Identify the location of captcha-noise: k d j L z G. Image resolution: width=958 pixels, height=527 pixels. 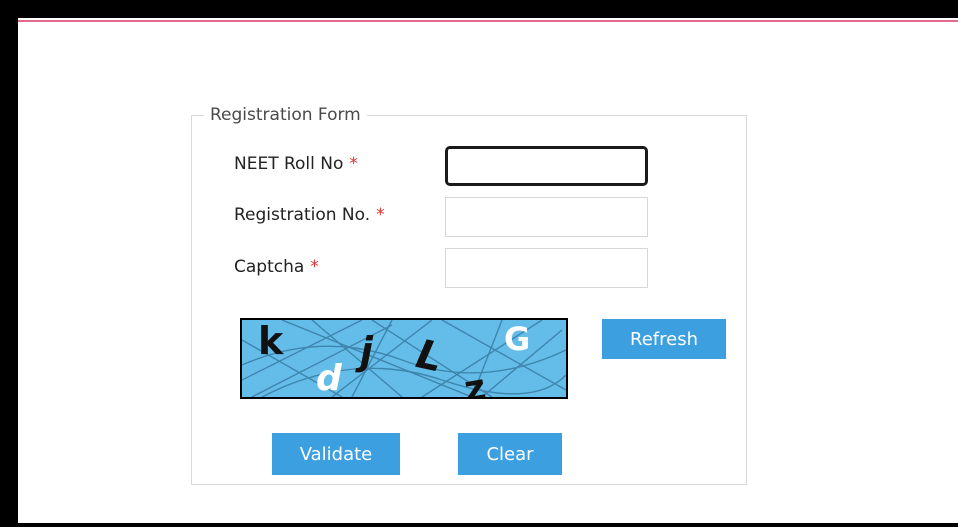
(404, 358).